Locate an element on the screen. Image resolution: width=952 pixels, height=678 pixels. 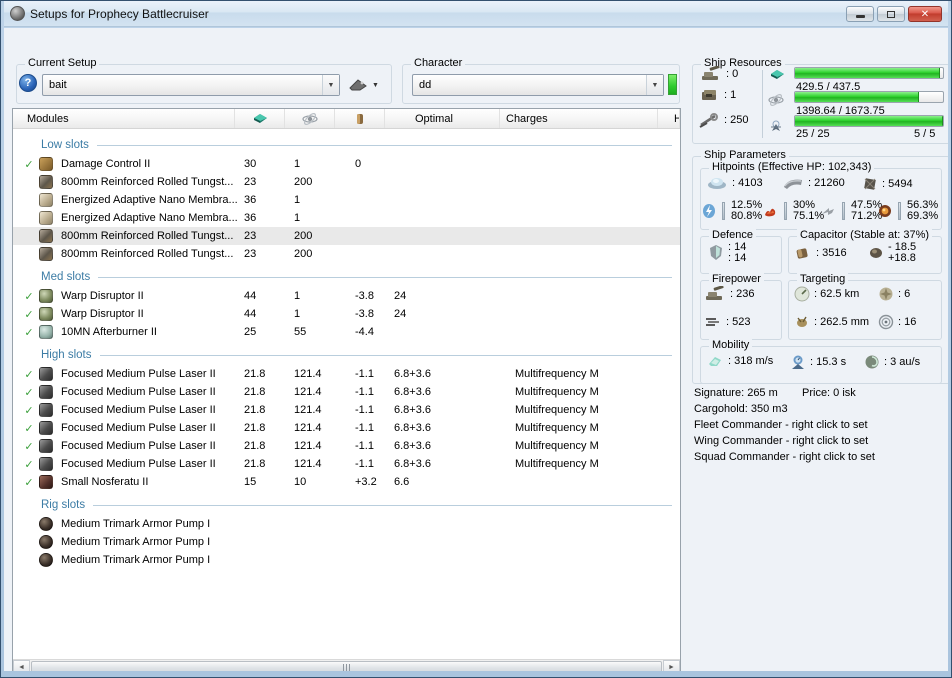
clipped-column-header: H is located at coordinates (677, 118).